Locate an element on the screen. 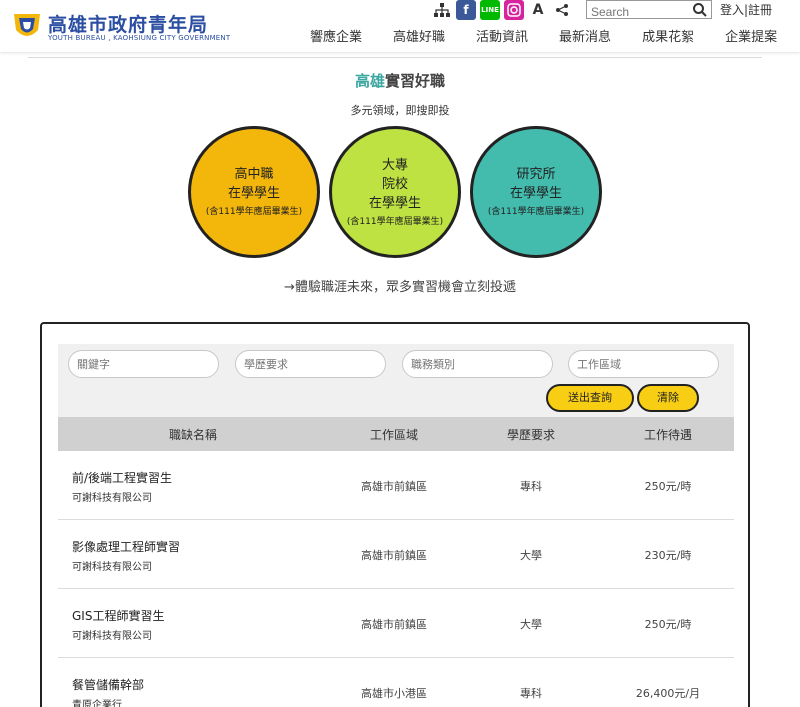 The image size is (800, 707). page-title: 高雄實習好職 is located at coordinates (400, 80).